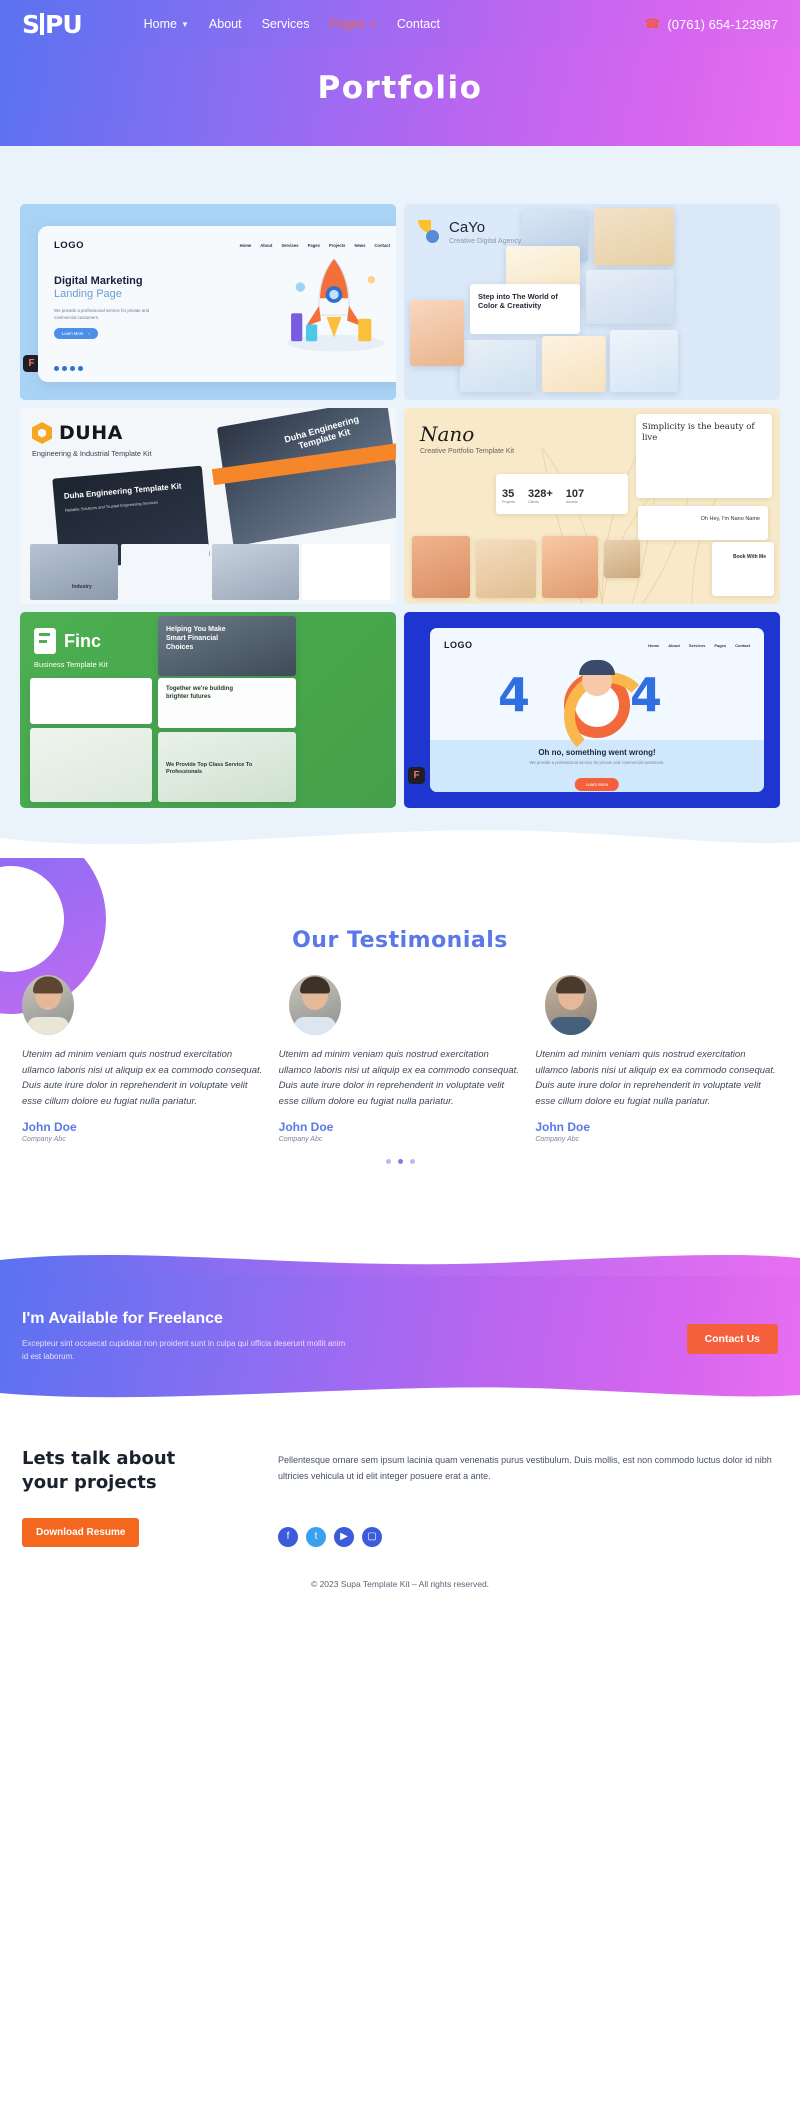  What do you see at coordinates (447, 434) in the screenshot?
I see `card-title: Nano` at bounding box center [447, 434].